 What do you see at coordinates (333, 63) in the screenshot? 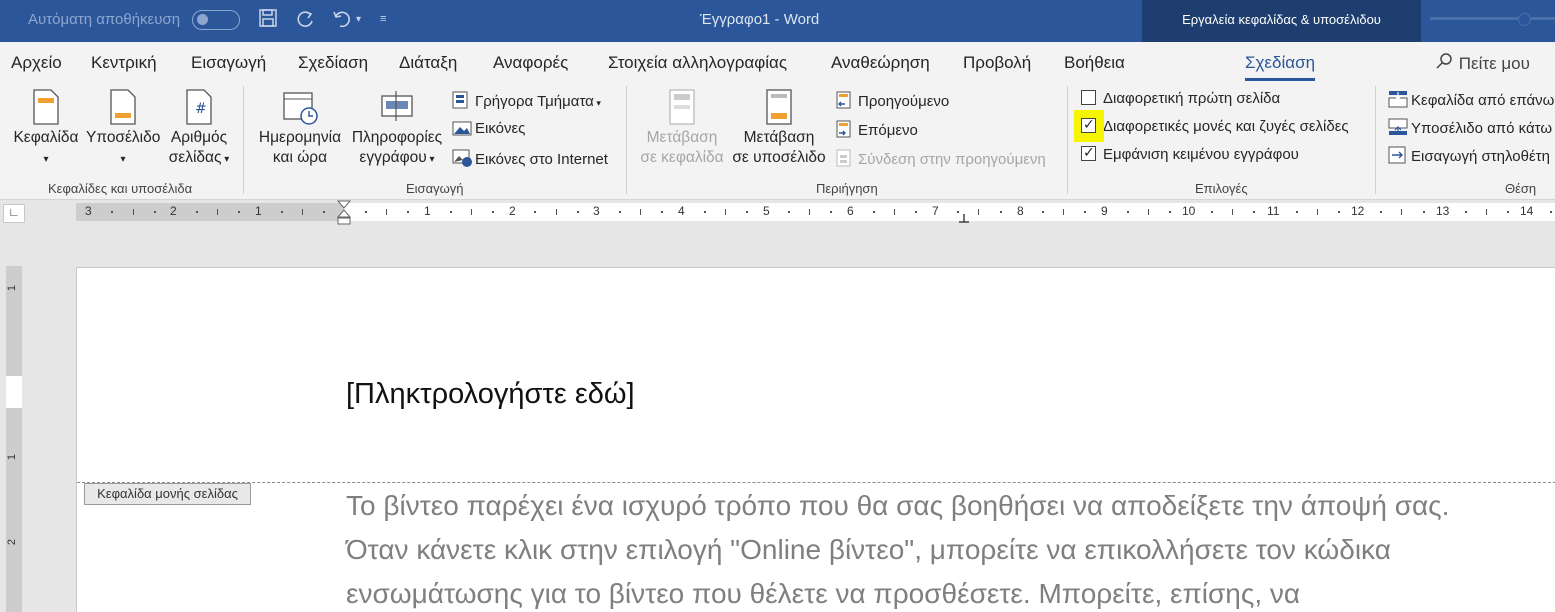
I see `tab-design: Σχεδίαση` at bounding box center [333, 63].